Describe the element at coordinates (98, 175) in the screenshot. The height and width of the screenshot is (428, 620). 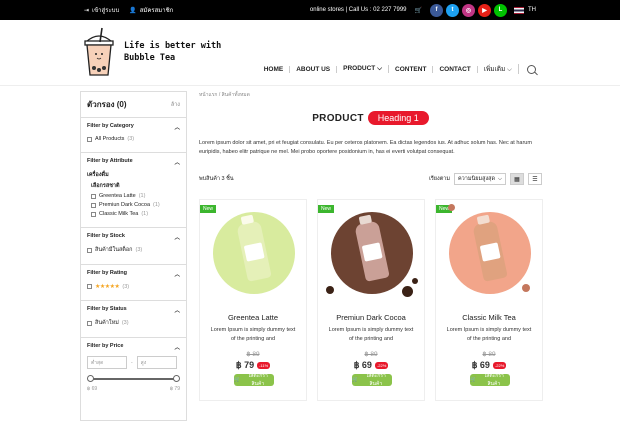
I see `attribute-group: เครื่องดื่ม` at that location.